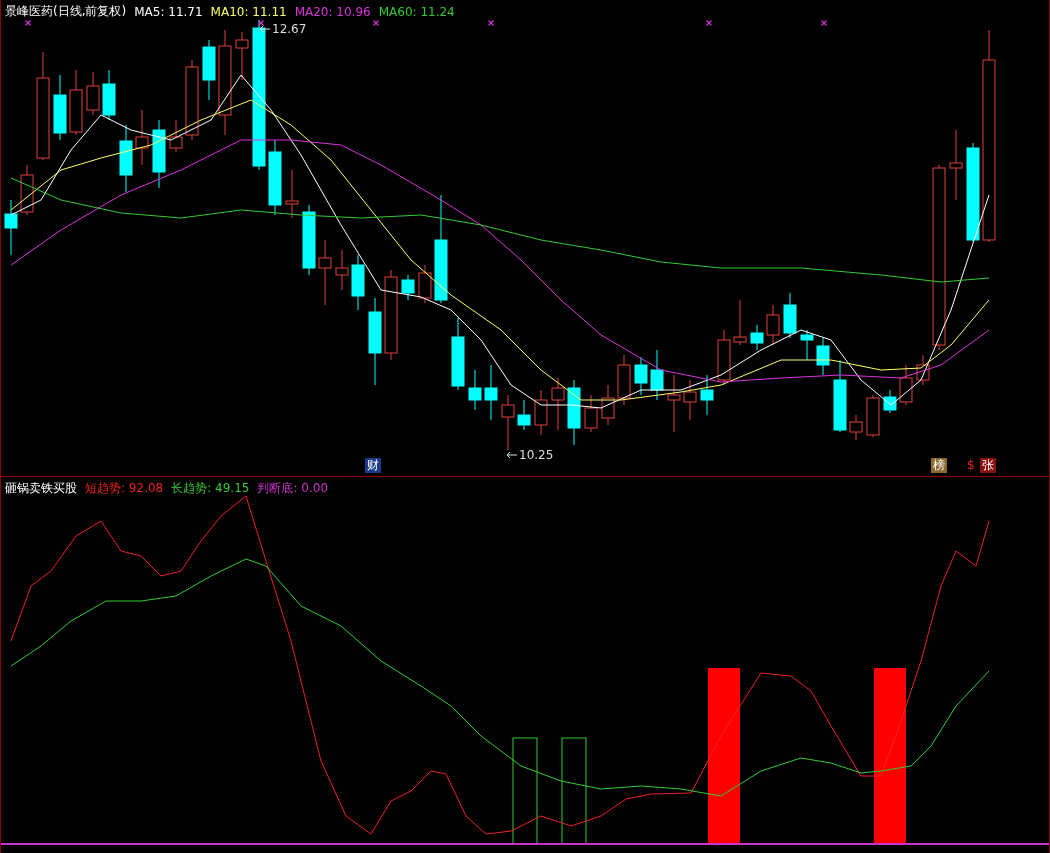 The image size is (1050, 853). I want to click on event-marker: 财, so click(373, 465).